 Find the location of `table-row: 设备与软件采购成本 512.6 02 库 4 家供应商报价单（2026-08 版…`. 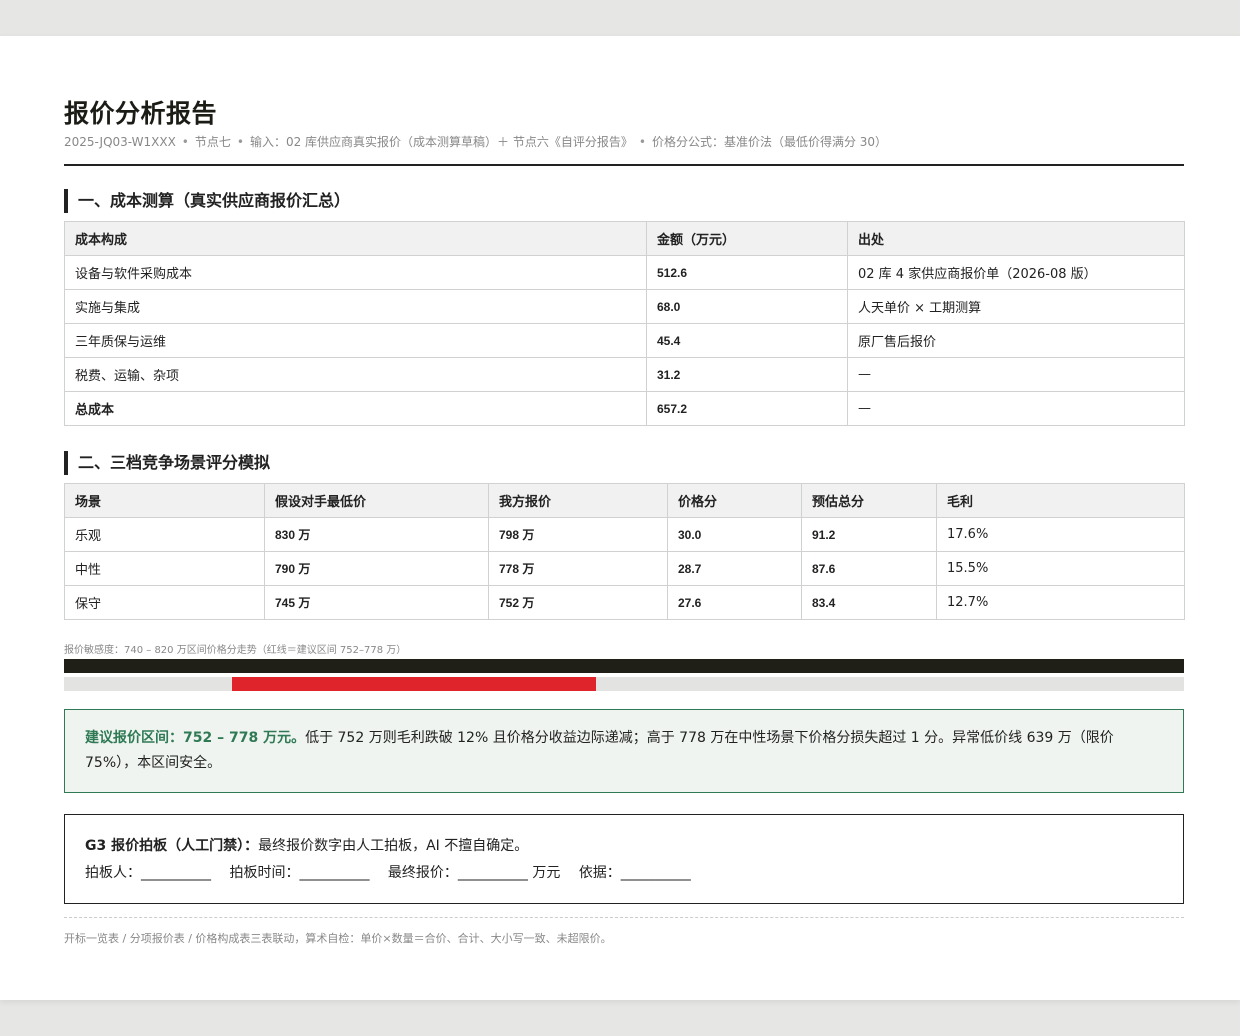

table-row: 设备与软件采购成本 512.6 02 库 4 家供应商报价单（2026-08 版… is located at coordinates (624, 272).